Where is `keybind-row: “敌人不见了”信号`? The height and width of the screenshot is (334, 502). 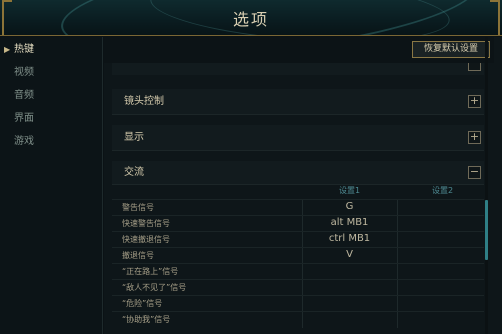 keybind-row: “敌人不见了”信号 is located at coordinates (298, 287).